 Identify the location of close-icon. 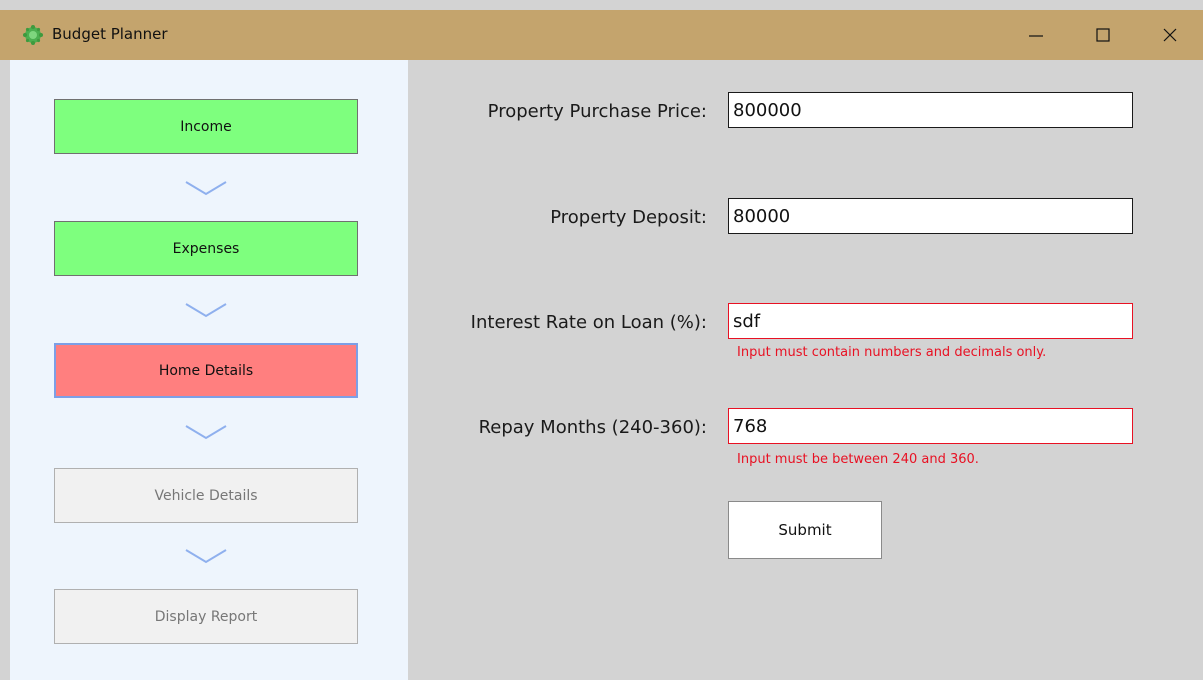
(1170, 35).